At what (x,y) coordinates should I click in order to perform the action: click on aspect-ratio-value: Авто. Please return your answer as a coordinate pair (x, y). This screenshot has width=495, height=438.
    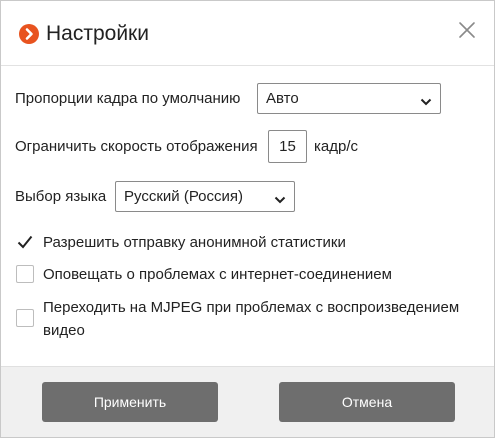
    Looking at the image, I should click on (282, 98).